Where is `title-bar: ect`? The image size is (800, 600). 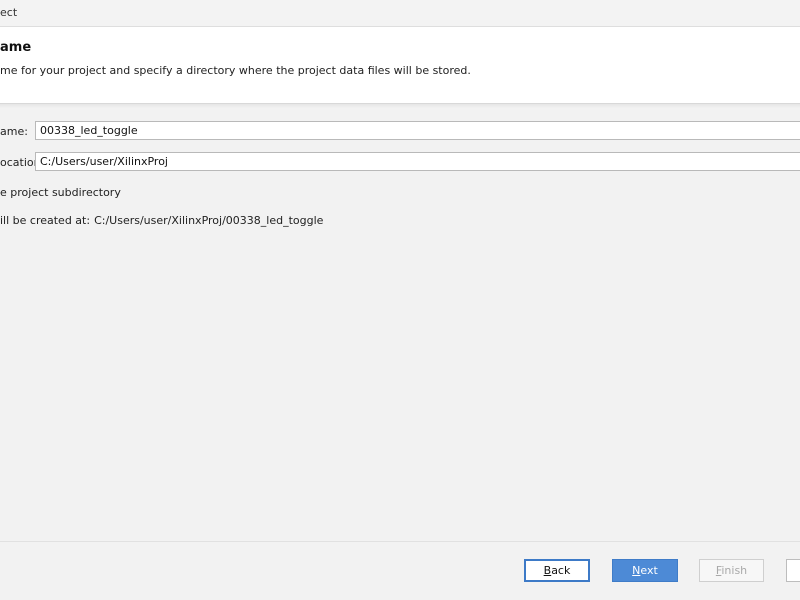 title-bar: ect is located at coordinates (400, 13).